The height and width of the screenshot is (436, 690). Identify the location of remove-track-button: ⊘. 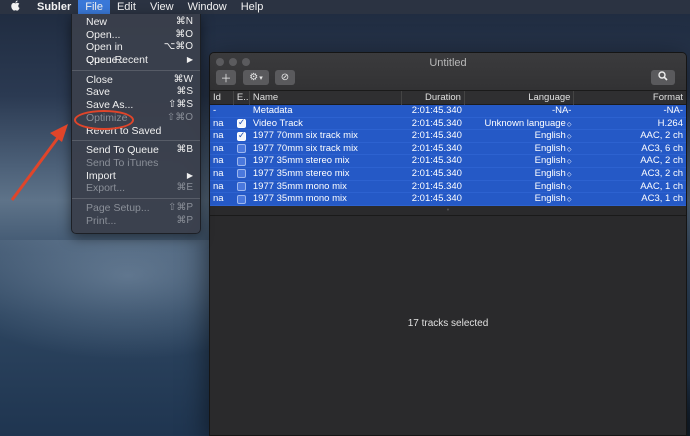
(285, 77).